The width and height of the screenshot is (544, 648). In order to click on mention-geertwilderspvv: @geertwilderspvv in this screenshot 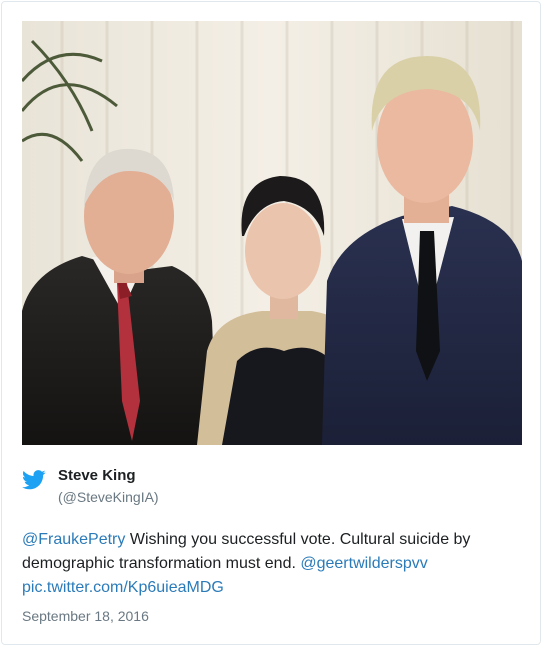, I will do `click(363, 563)`.